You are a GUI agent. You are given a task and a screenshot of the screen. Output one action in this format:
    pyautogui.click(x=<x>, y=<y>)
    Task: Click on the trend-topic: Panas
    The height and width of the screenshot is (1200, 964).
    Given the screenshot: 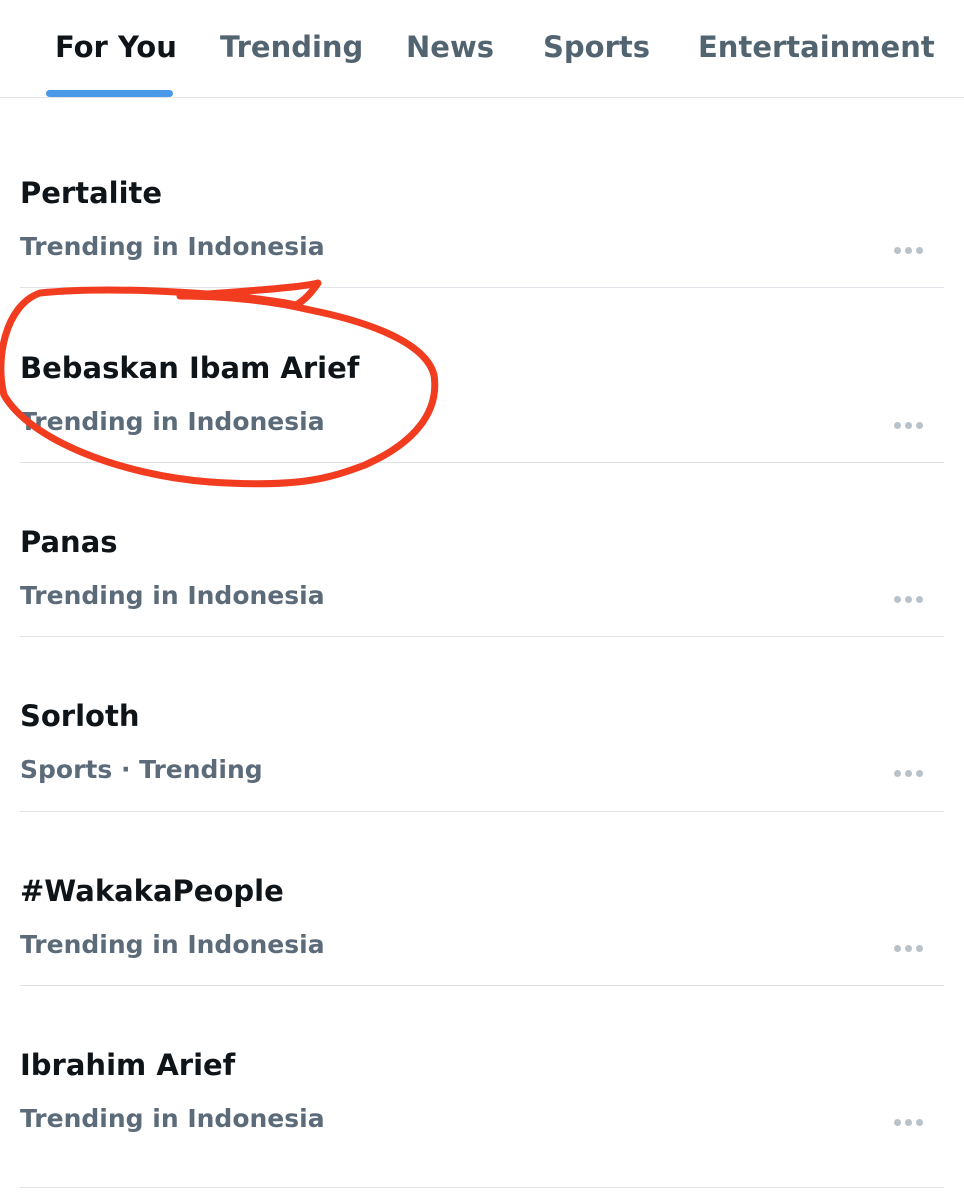 What is the action you would take?
    pyautogui.click(x=69, y=542)
    